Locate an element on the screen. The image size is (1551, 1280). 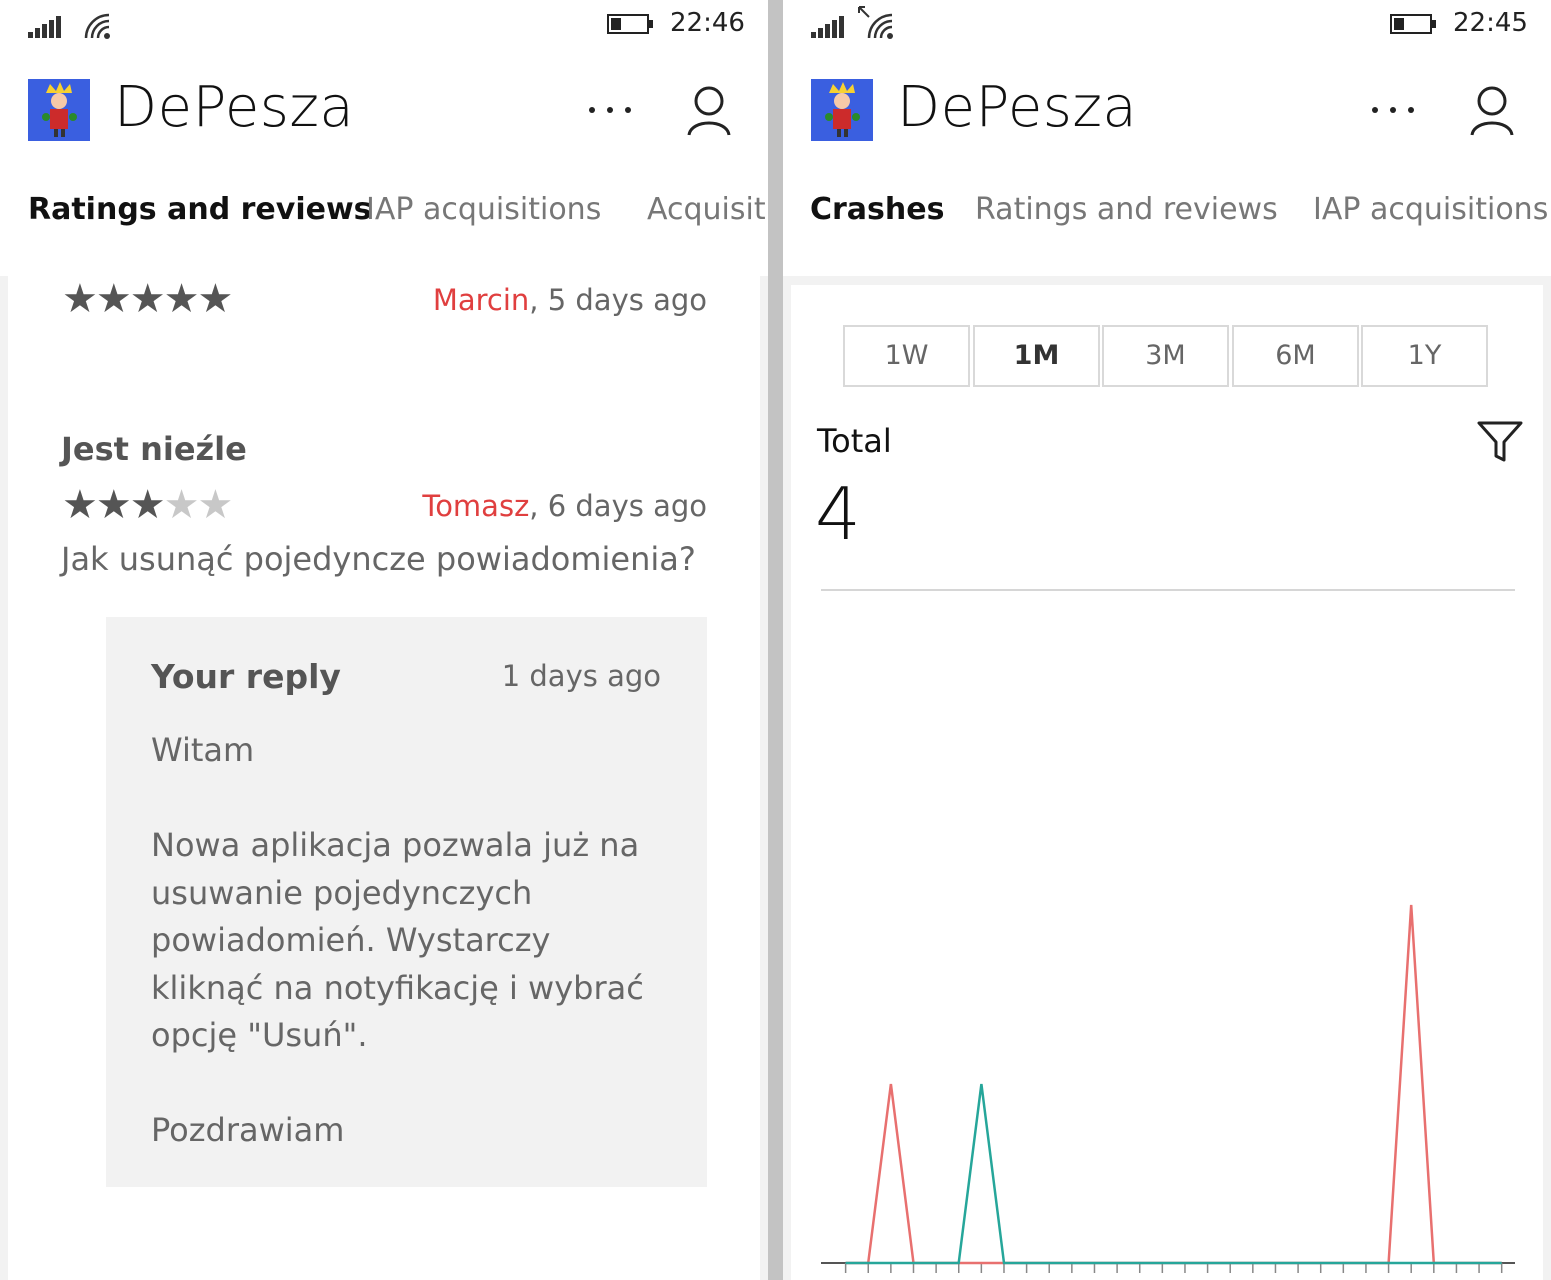
reply-age: 1 days ago is located at coordinates (581, 676).